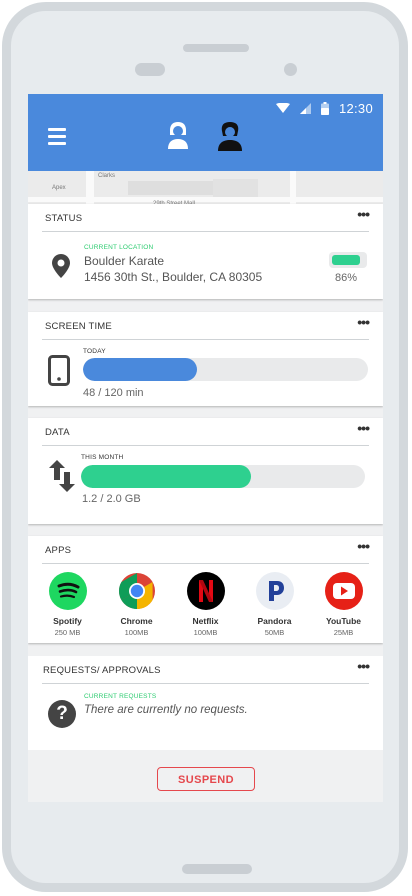  What do you see at coordinates (225, 369) in the screenshot?
I see `screen-time-progress` at bounding box center [225, 369].